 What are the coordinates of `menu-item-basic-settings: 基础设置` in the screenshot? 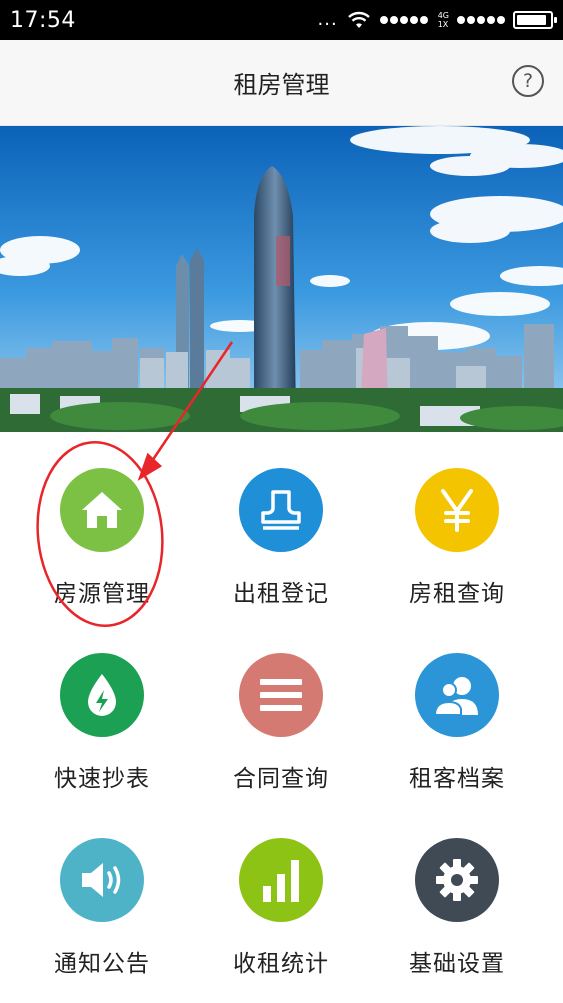 It's located at (457, 895).